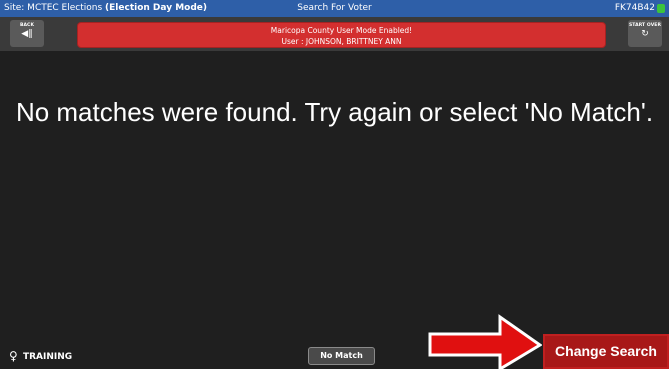 The image size is (669, 369). I want to click on screen-title: Search For Voter, so click(334, 8).